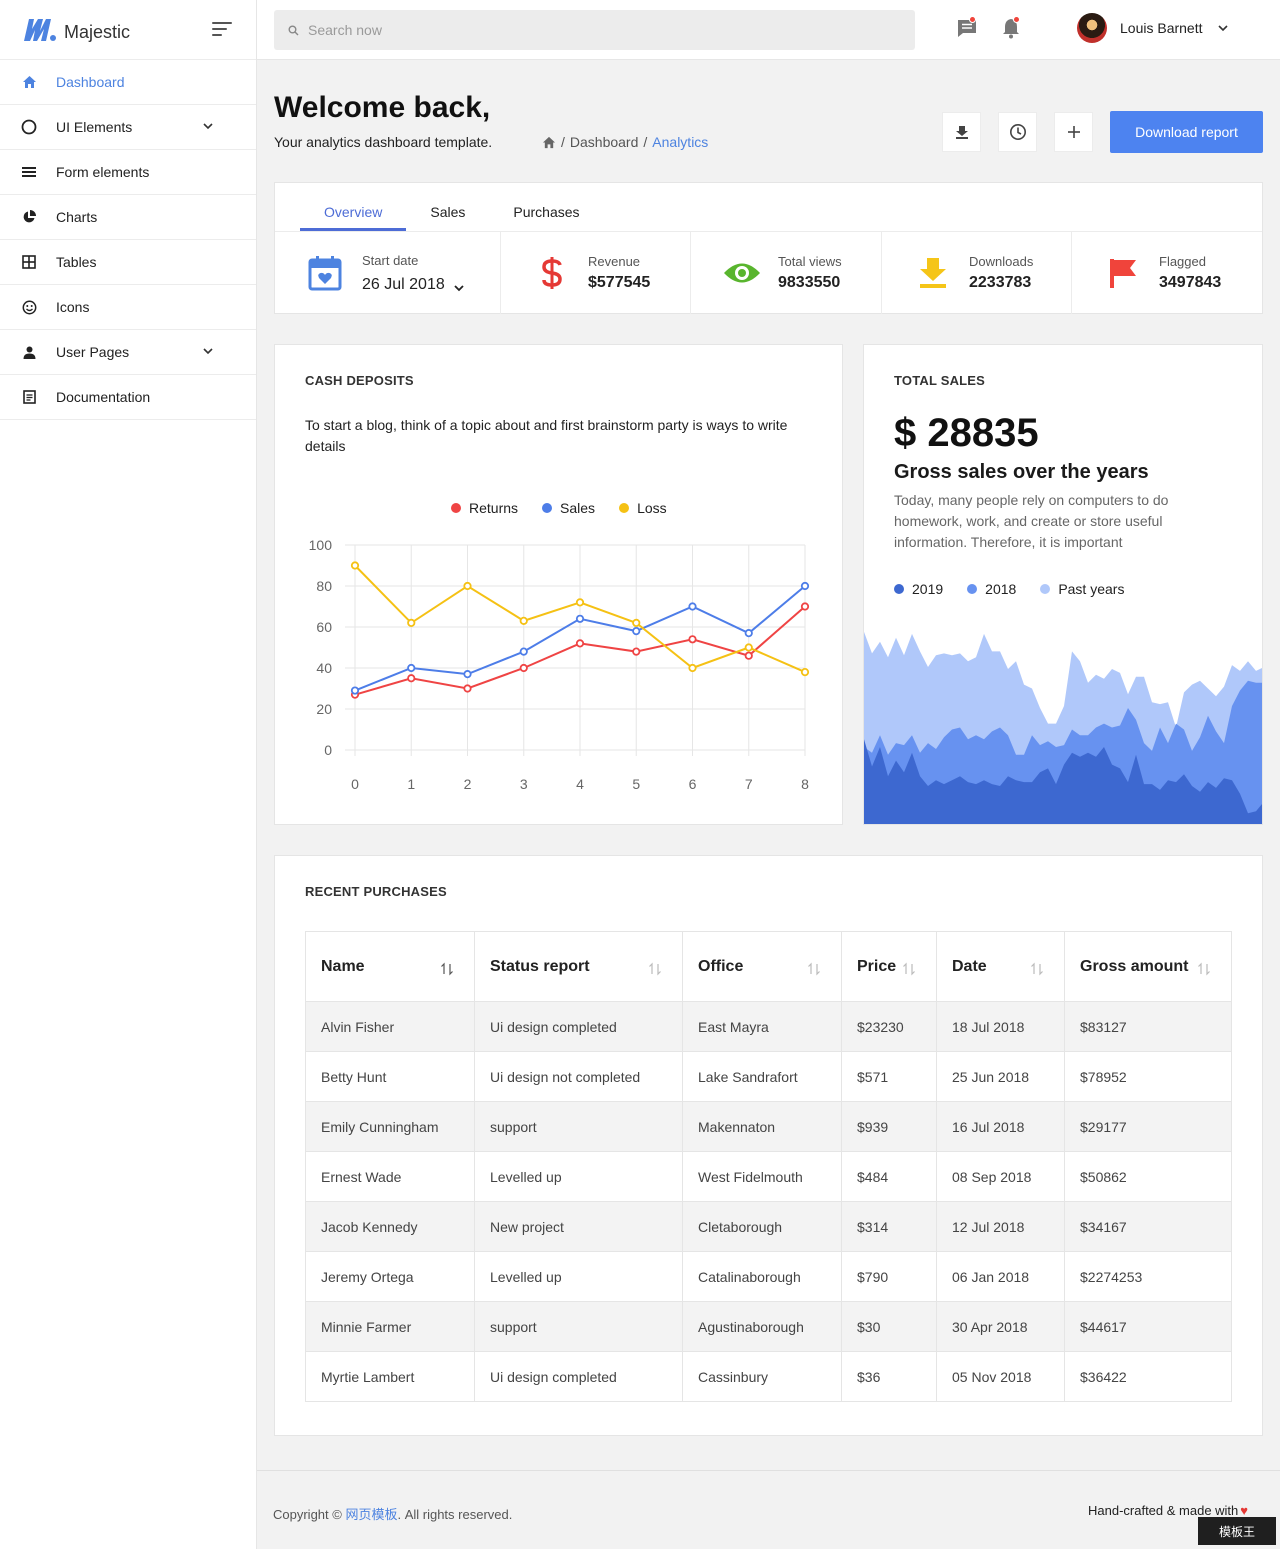 Image resolution: width=1280 pixels, height=1549 pixels. I want to click on history-button, so click(1017, 132).